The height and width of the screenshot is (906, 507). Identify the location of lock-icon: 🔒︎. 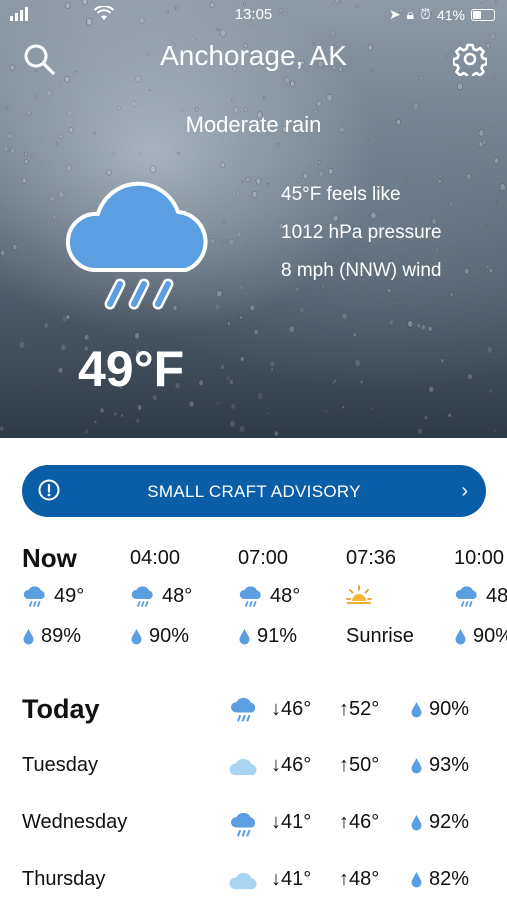
(410, 14).